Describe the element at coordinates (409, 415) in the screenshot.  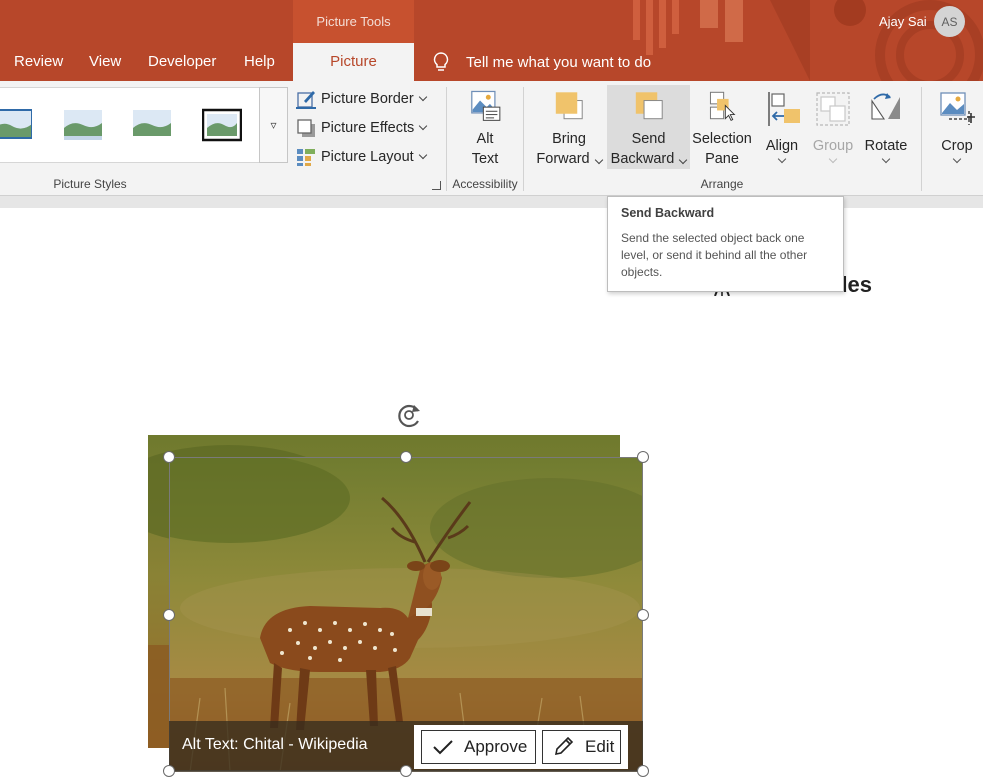
I see `rotate-handle-icon` at that location.